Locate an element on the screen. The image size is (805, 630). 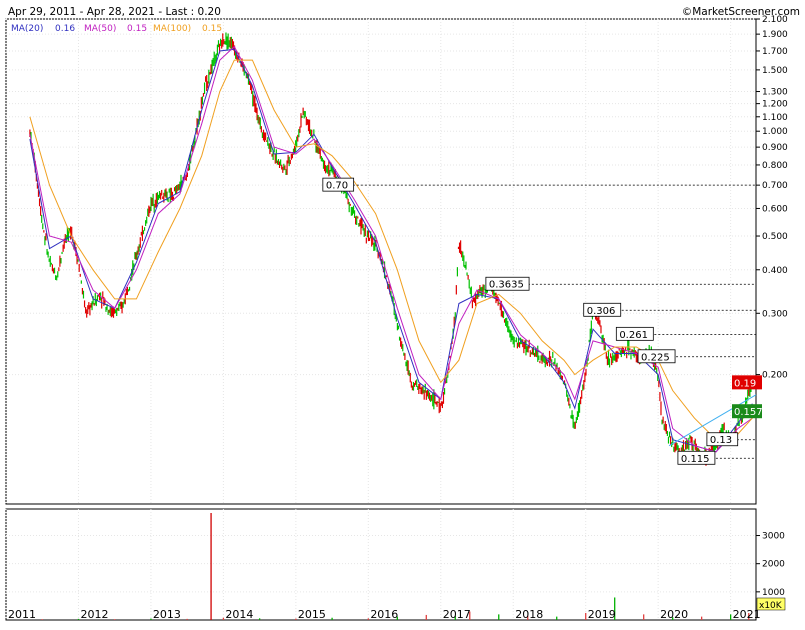
y-tick-label: 1.500 is located at coordinates (775, 71).